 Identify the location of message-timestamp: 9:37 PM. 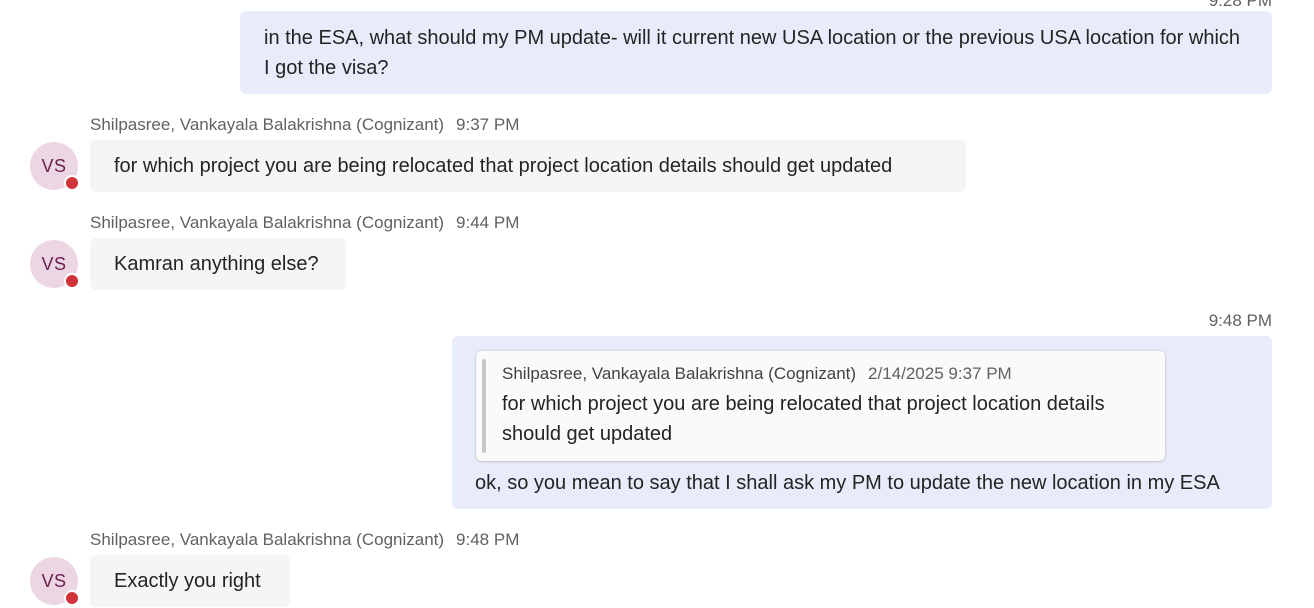
(488, 124).